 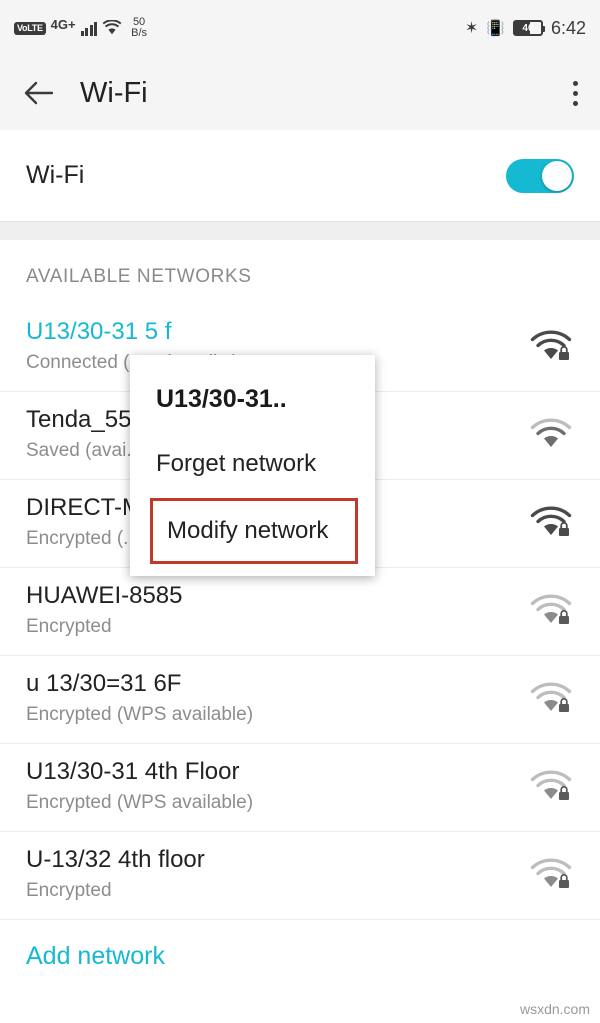 What do you see at coordinates (55, 175) in the screenshot?
I see `wifi-toggle-label: Wi-Fi` at bounding box center [55, 175].